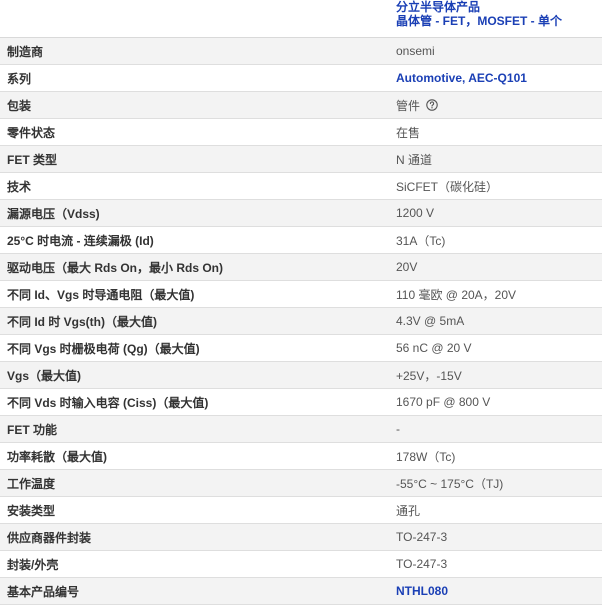 The height and width of the screenshot is (605, 602). I want to click on spec-value-text: 20V, so click(407, 267).